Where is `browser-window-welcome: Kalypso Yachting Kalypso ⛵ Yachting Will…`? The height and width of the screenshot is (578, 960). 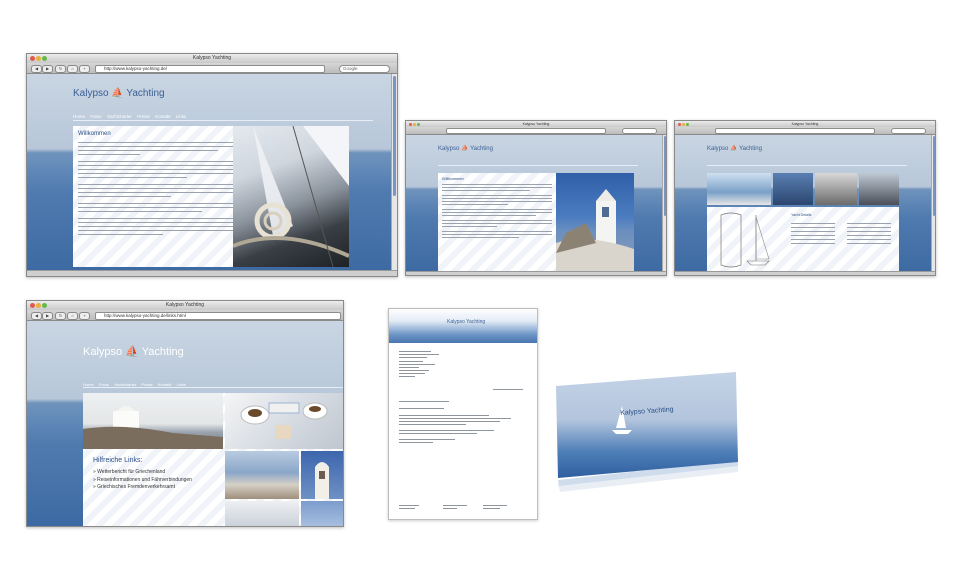 browser-window-welcome: Kalypso Yachting Kalypso ⛵ Yachting Will… is located at coordinates (536, 198).